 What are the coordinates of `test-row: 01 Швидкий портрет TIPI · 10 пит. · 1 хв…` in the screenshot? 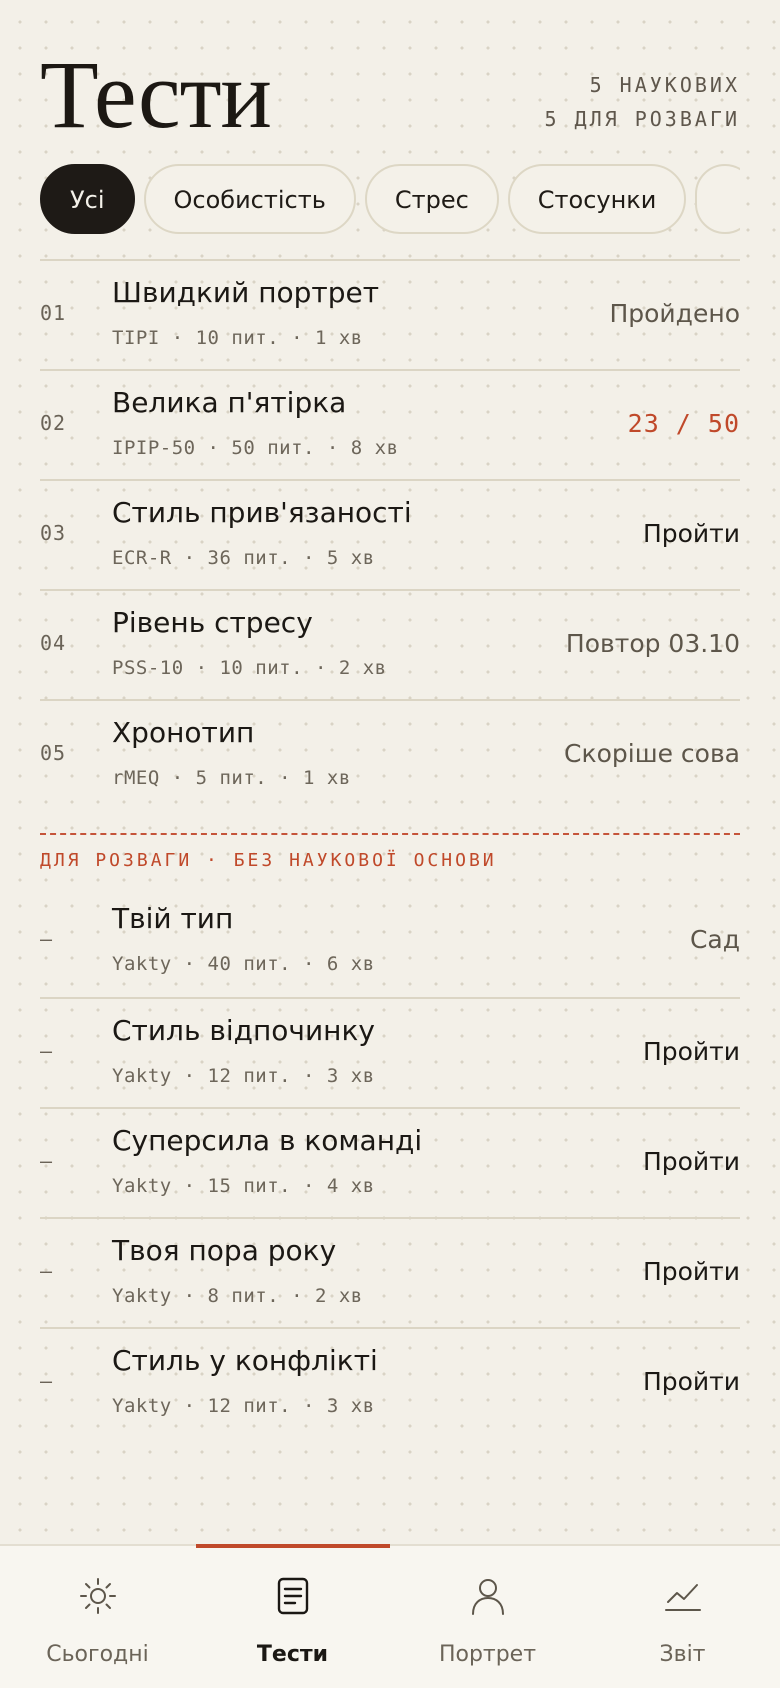 It's located at (390, 314).